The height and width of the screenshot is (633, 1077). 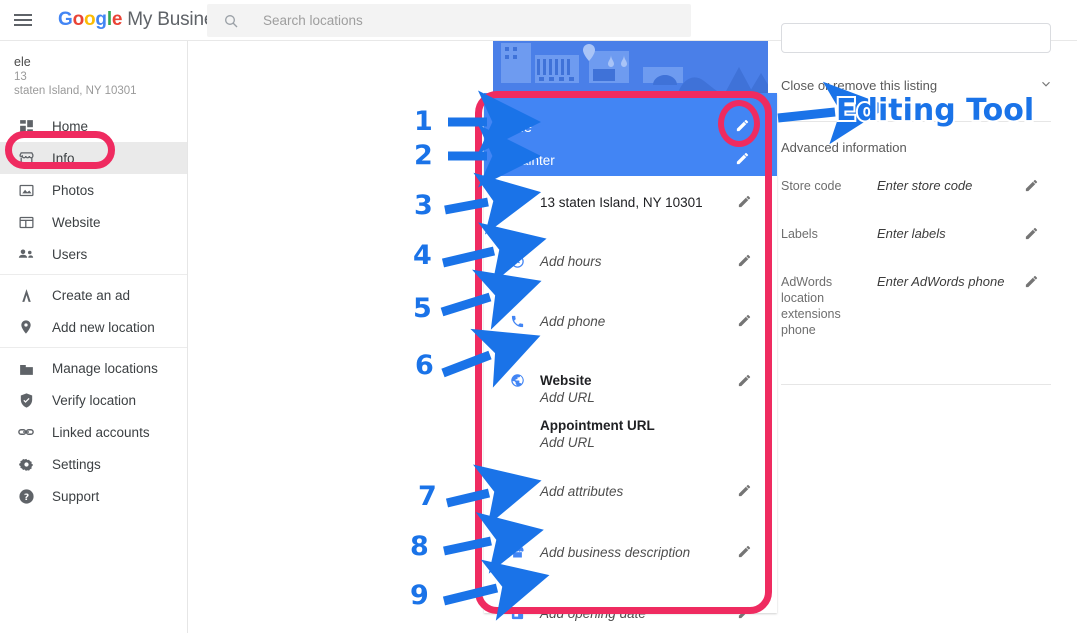 What do you see at coordinates (425, 366) in the screenshot?
I see `callout-number-6: 6` at bounding box center [425, 366].